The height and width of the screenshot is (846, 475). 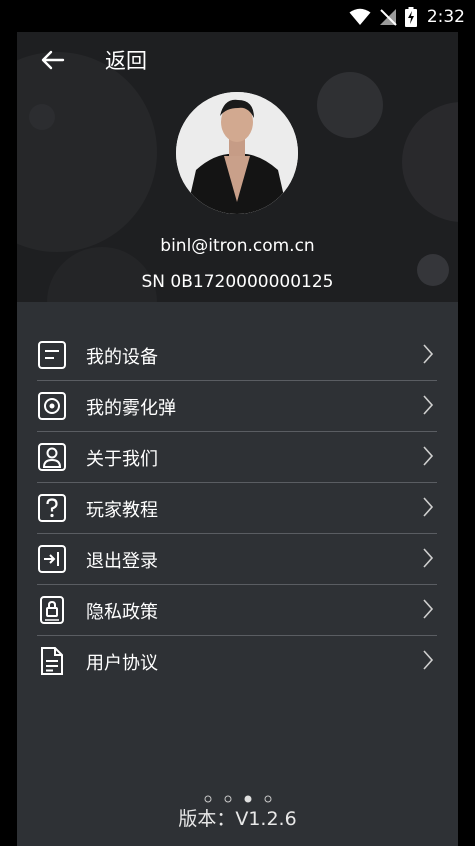 I want to click on avatar-photo, so click(x=237, y=153).